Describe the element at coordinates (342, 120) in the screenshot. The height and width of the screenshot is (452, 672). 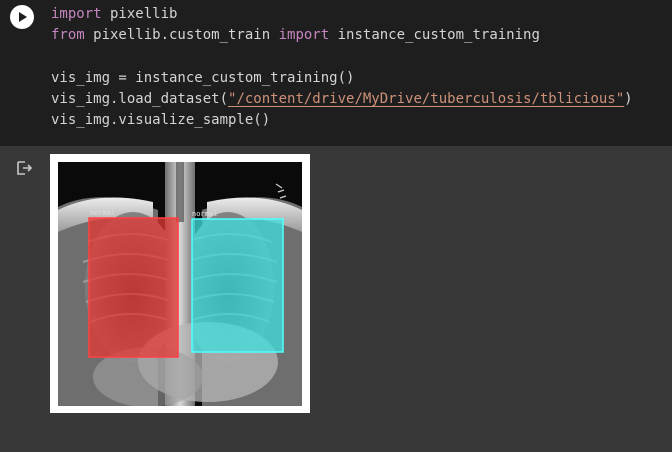
I see `code-line: vis_img.visualize_sample()` at that location.